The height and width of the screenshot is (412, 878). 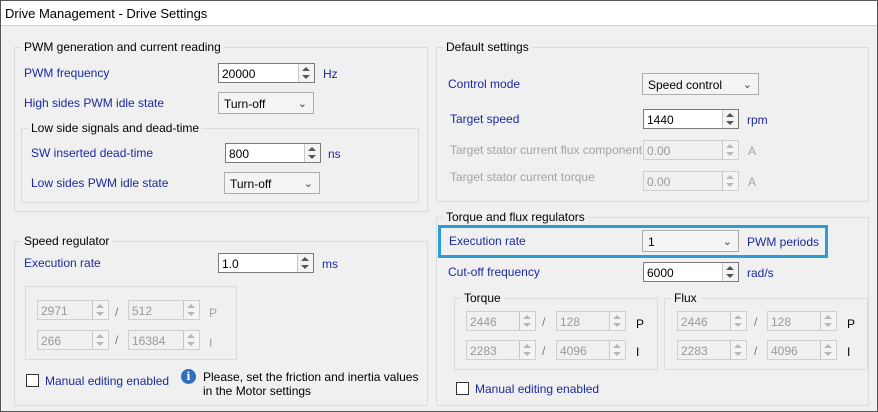 What do you see at coordinates (94, 103) in the screenshot?
I see `high-idle-label: High sides PWM idle state` at bounding box center [94, 103].